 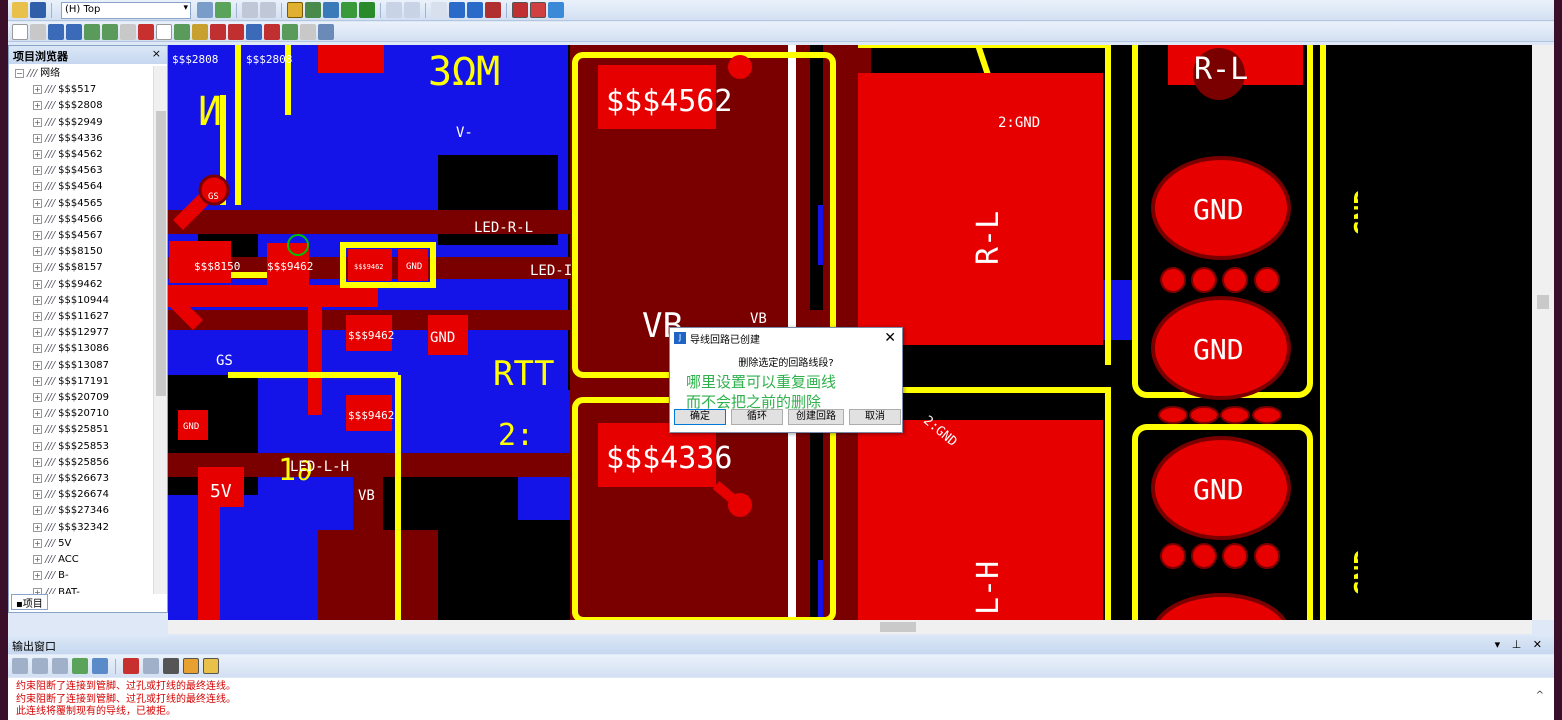 I want to click on tree-item-net: +///$$$20710, so click(x=81, y=414).